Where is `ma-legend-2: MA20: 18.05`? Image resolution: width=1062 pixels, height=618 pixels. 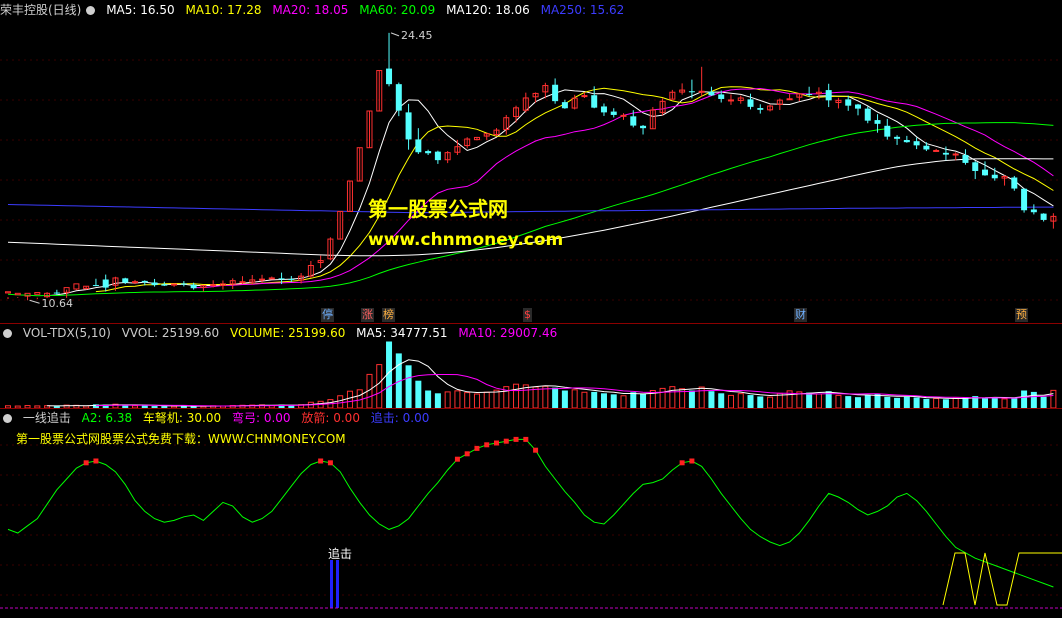 ma-legend-2: MA20: 18.05 is located at coordinates (310, 10).